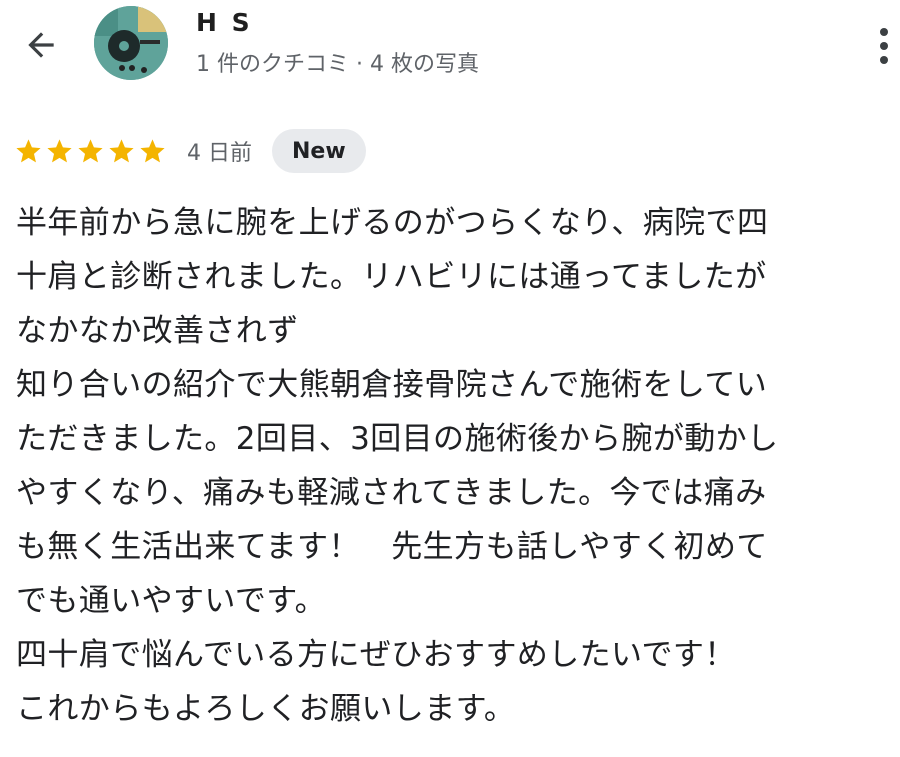  What do you see at coordinates (376, 655) in the screenshot?
I see `review-text-line: 四十肩で悩んでいる方にぜひおすすめしたいです！` at bounding box center [376, 655].